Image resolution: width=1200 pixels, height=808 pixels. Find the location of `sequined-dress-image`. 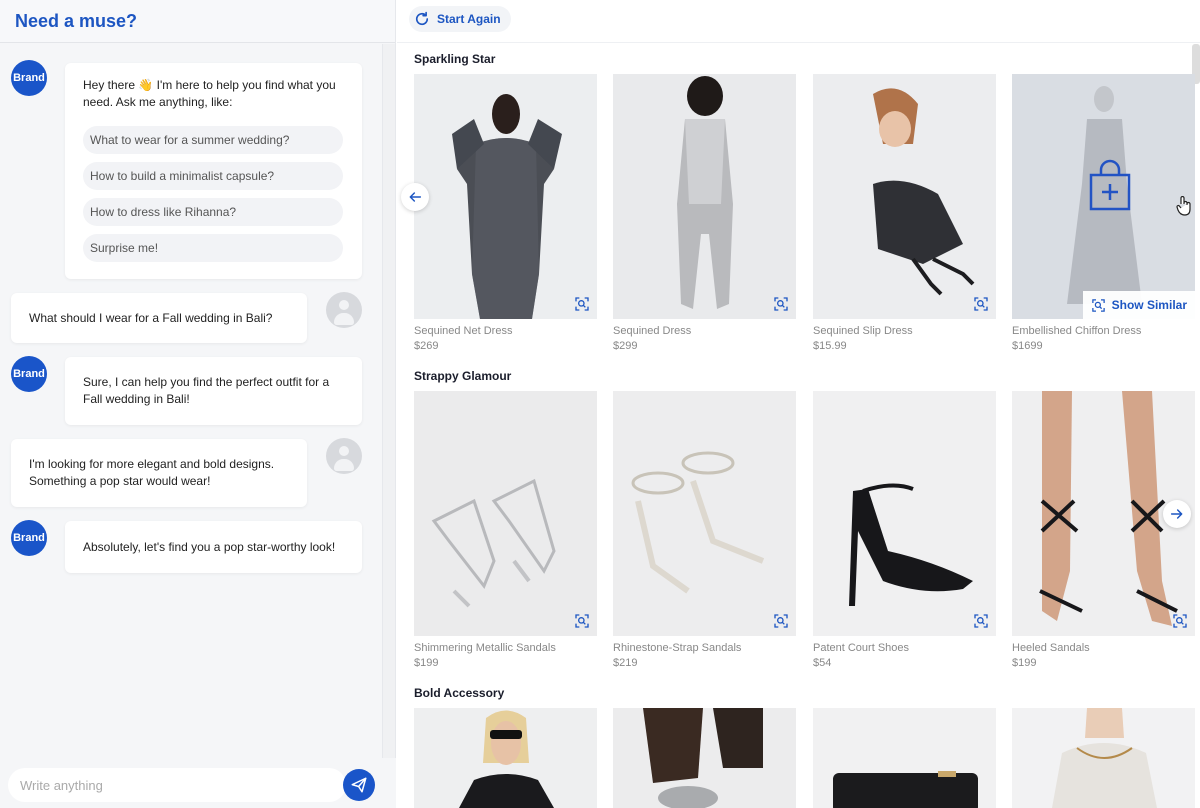

sequined-dress-image is located at coordinates (507, 206).